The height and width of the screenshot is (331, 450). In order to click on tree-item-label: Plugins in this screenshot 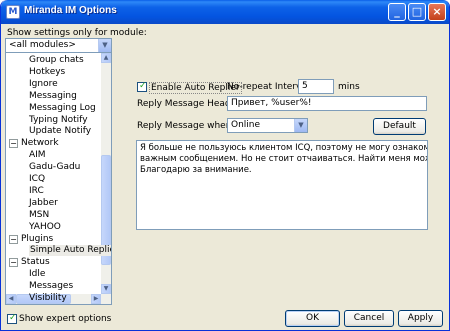, I will do `click(37, 238)`.